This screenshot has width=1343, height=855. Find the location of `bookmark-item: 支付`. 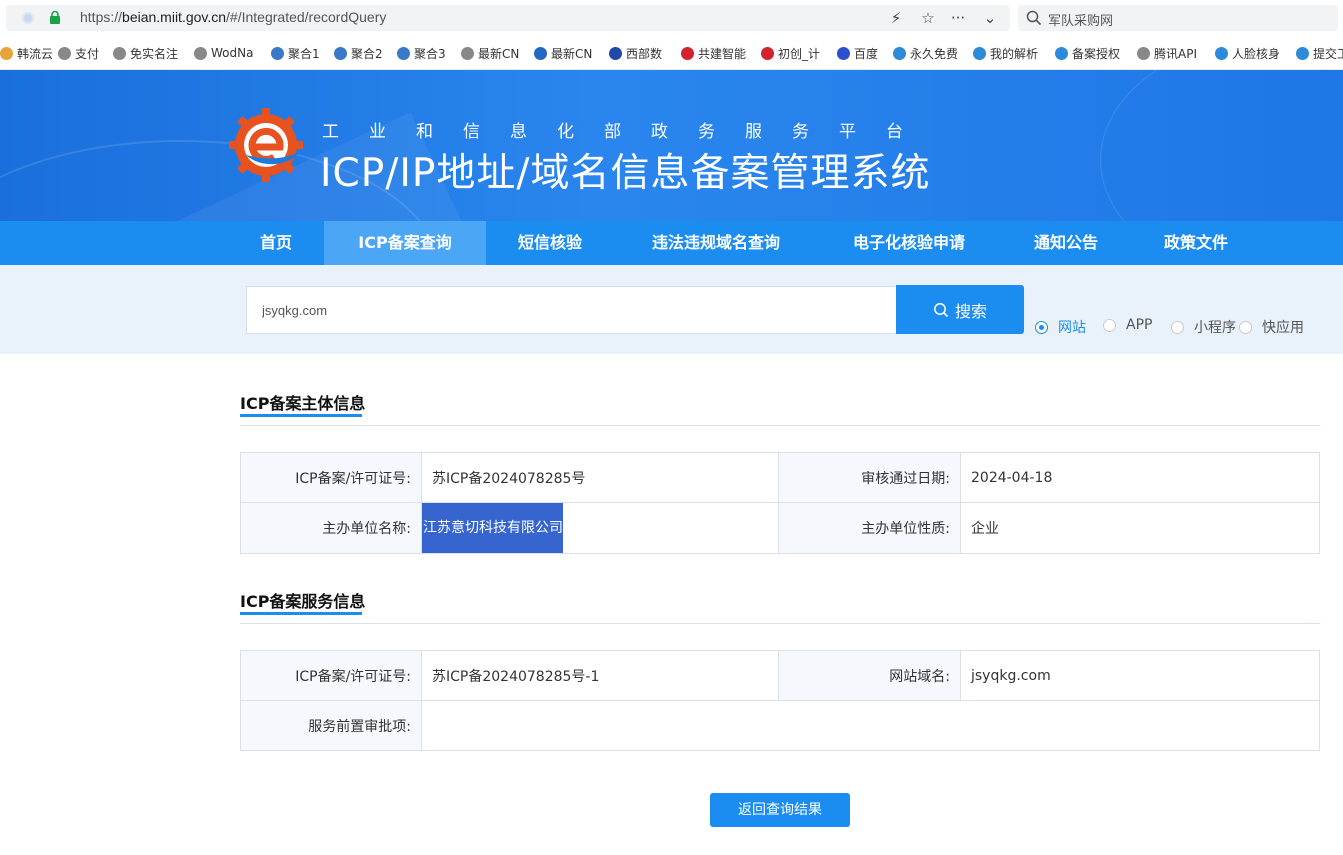

bookmark-item: 支付 is located at coordinates (78, 53).